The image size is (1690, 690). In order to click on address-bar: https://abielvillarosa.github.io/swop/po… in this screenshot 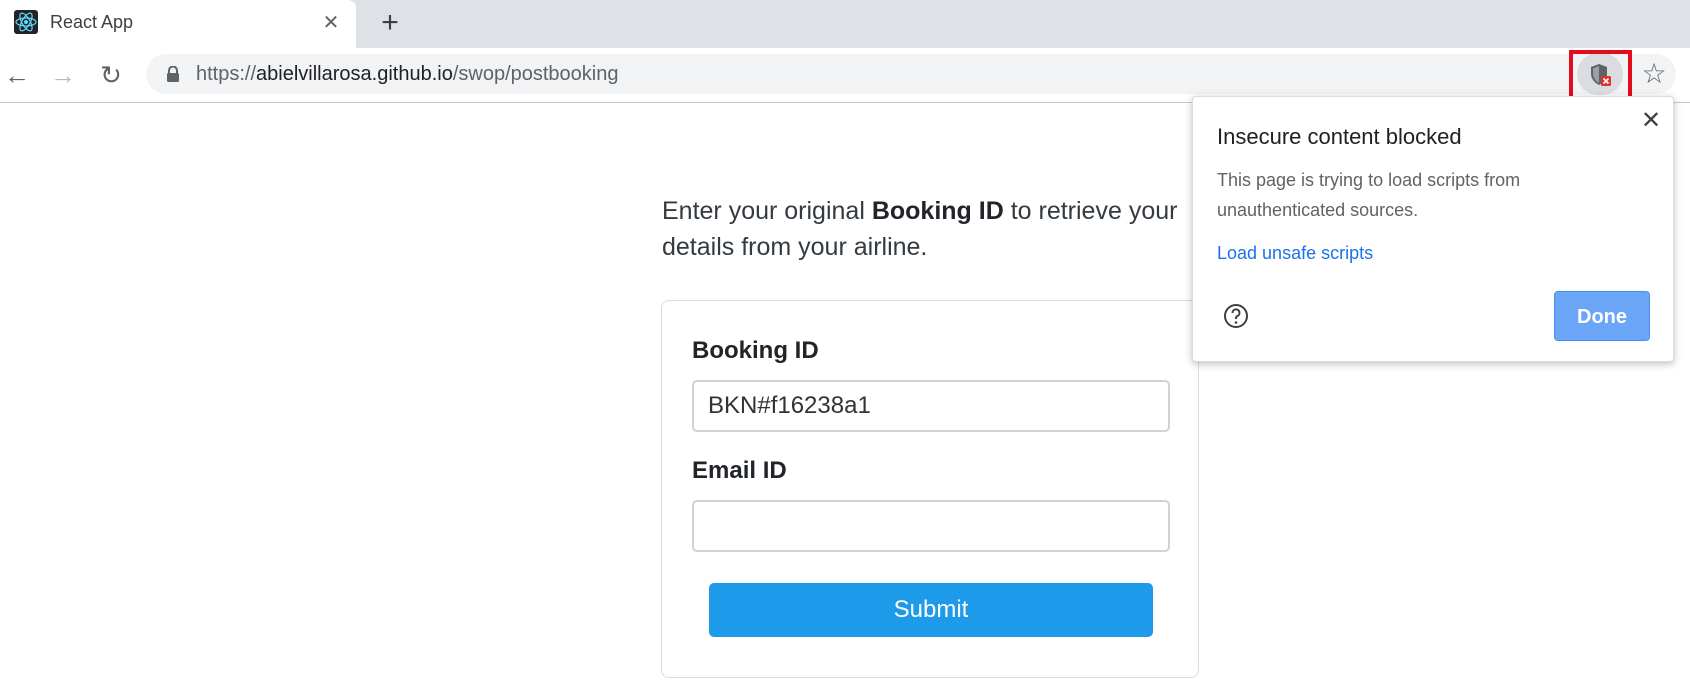, I will do `click(911, 74)`.